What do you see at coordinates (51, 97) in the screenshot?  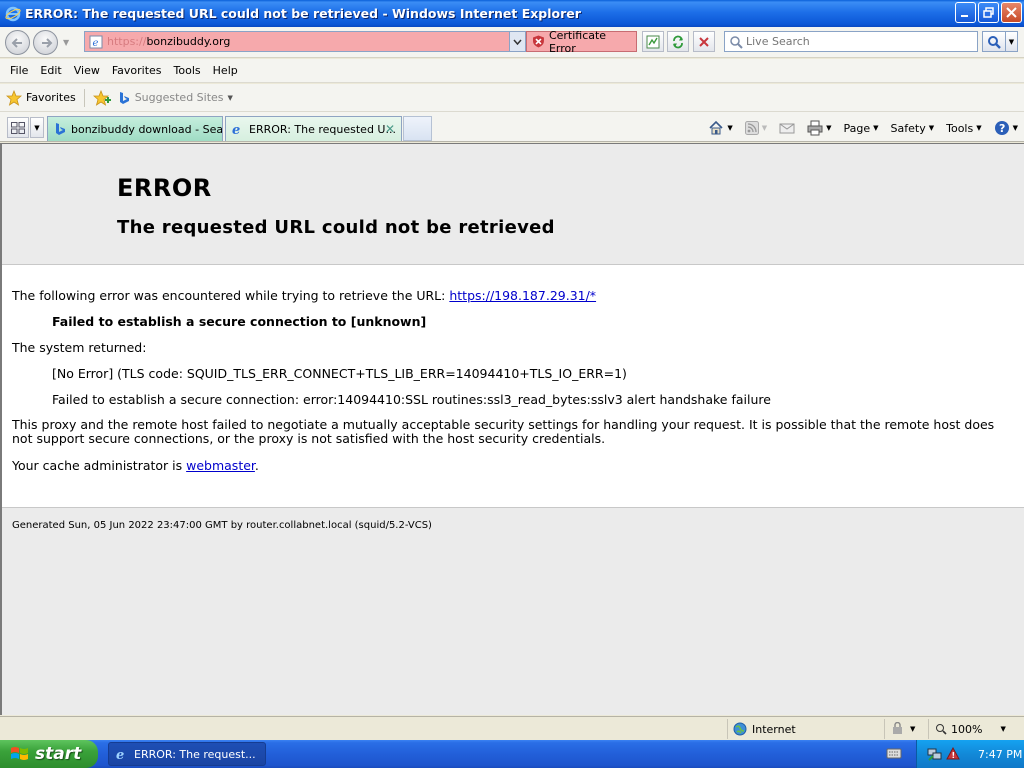 I see `favorites-label: Favorites` at bounding box center [51, 97].